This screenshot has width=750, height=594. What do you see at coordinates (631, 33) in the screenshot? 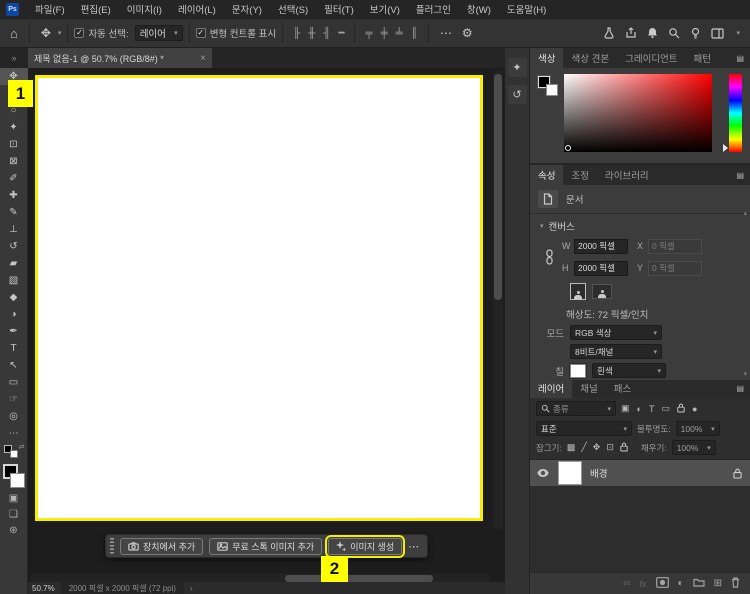
I see `share-icon` at bounding box center [631, 33].